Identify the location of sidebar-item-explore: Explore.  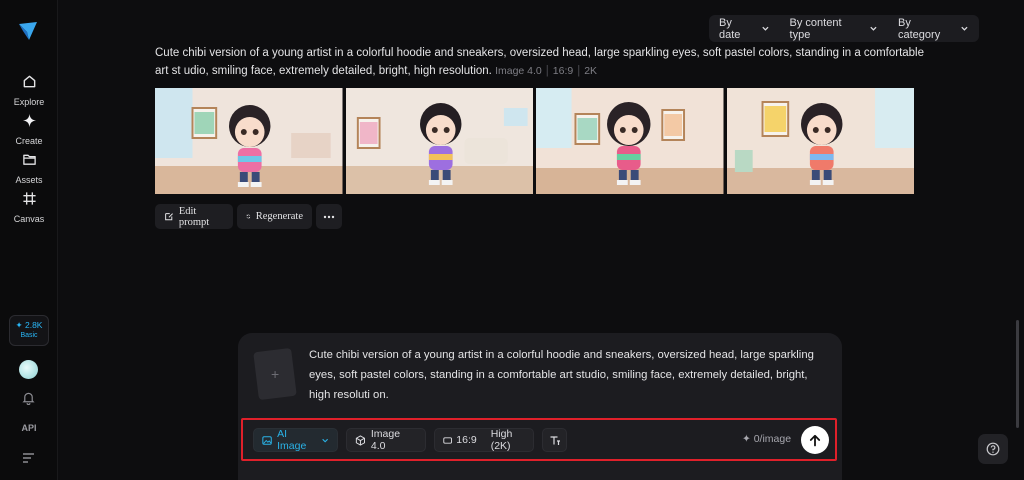
(29, 92).